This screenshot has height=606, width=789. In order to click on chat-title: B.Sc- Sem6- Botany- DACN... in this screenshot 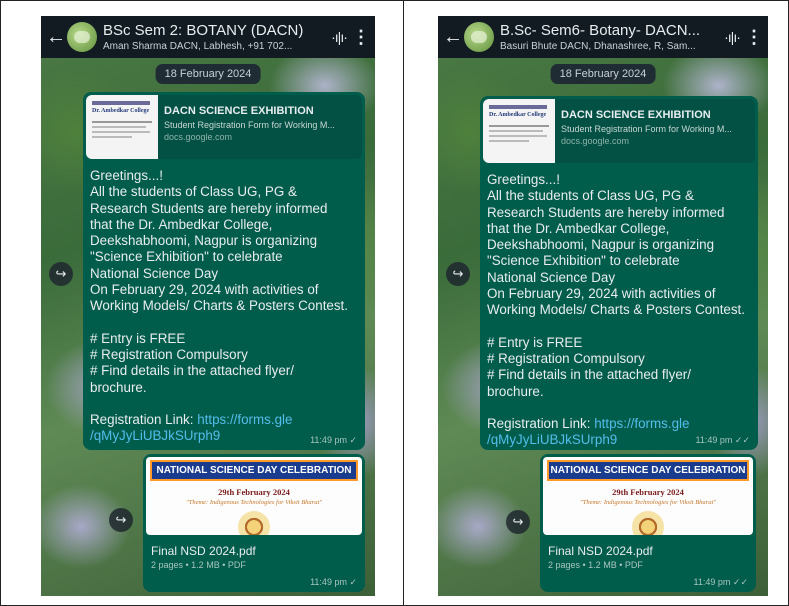, I will do `click(600, 30)`.